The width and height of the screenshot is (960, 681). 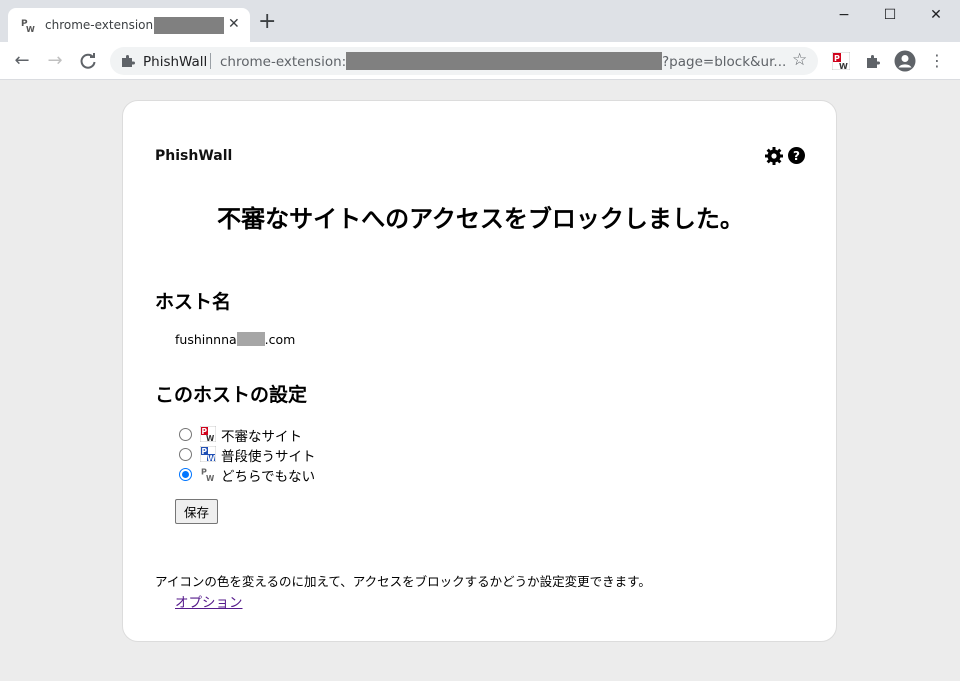 I want to click on page-title: 不審なサイトへのアクセスをブロックしました。, so click(x=480, y=219).